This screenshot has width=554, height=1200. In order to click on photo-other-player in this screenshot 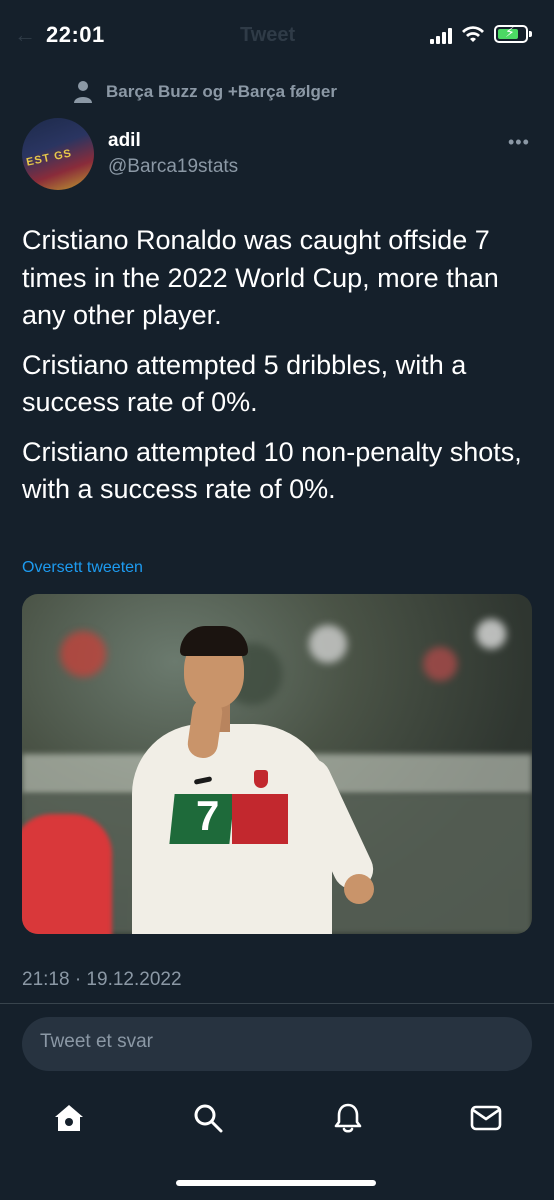, I will do `click(67, 874)`.